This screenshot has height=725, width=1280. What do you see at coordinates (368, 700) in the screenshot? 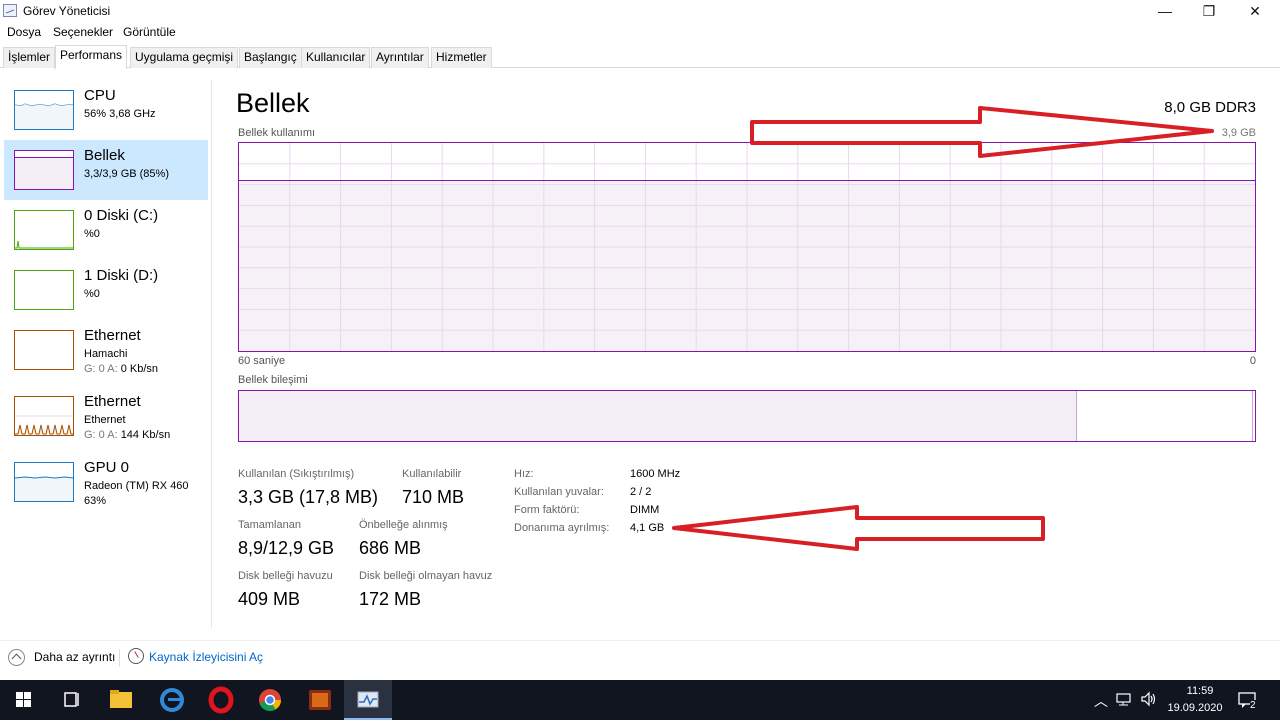
I see `task-manager-taskbar-icon` at bounding box center [368, 700].